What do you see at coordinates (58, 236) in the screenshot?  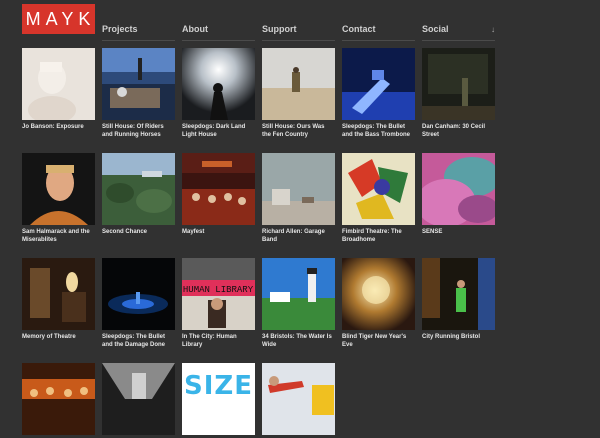 I see `project-title: Sam Halmarack and the Miserablites` at bounding box center [58, 236].